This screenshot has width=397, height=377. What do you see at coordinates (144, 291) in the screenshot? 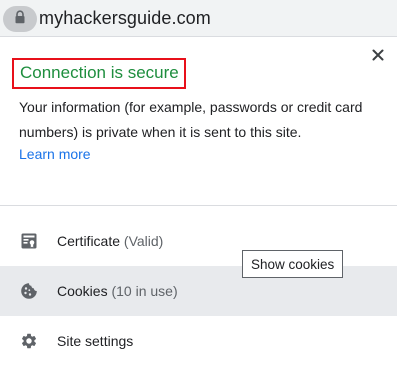
I see `cookies-status: (10 in use)` at bounding box center [144, 291].